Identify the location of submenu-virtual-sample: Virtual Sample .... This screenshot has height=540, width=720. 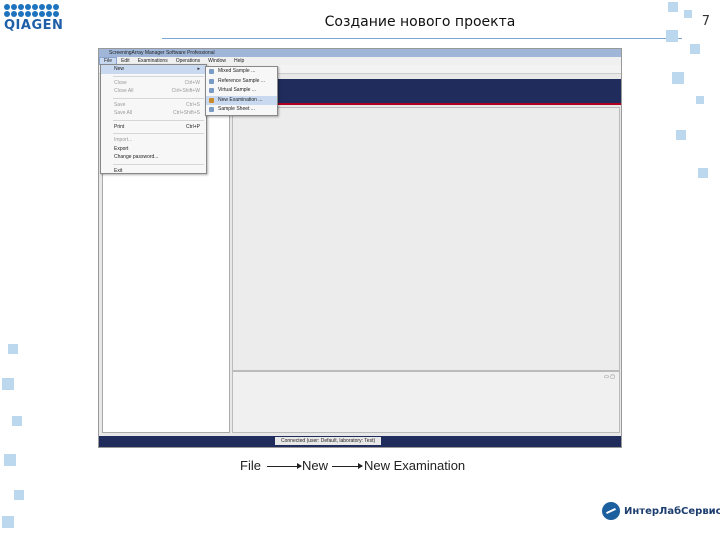
(241, 91).